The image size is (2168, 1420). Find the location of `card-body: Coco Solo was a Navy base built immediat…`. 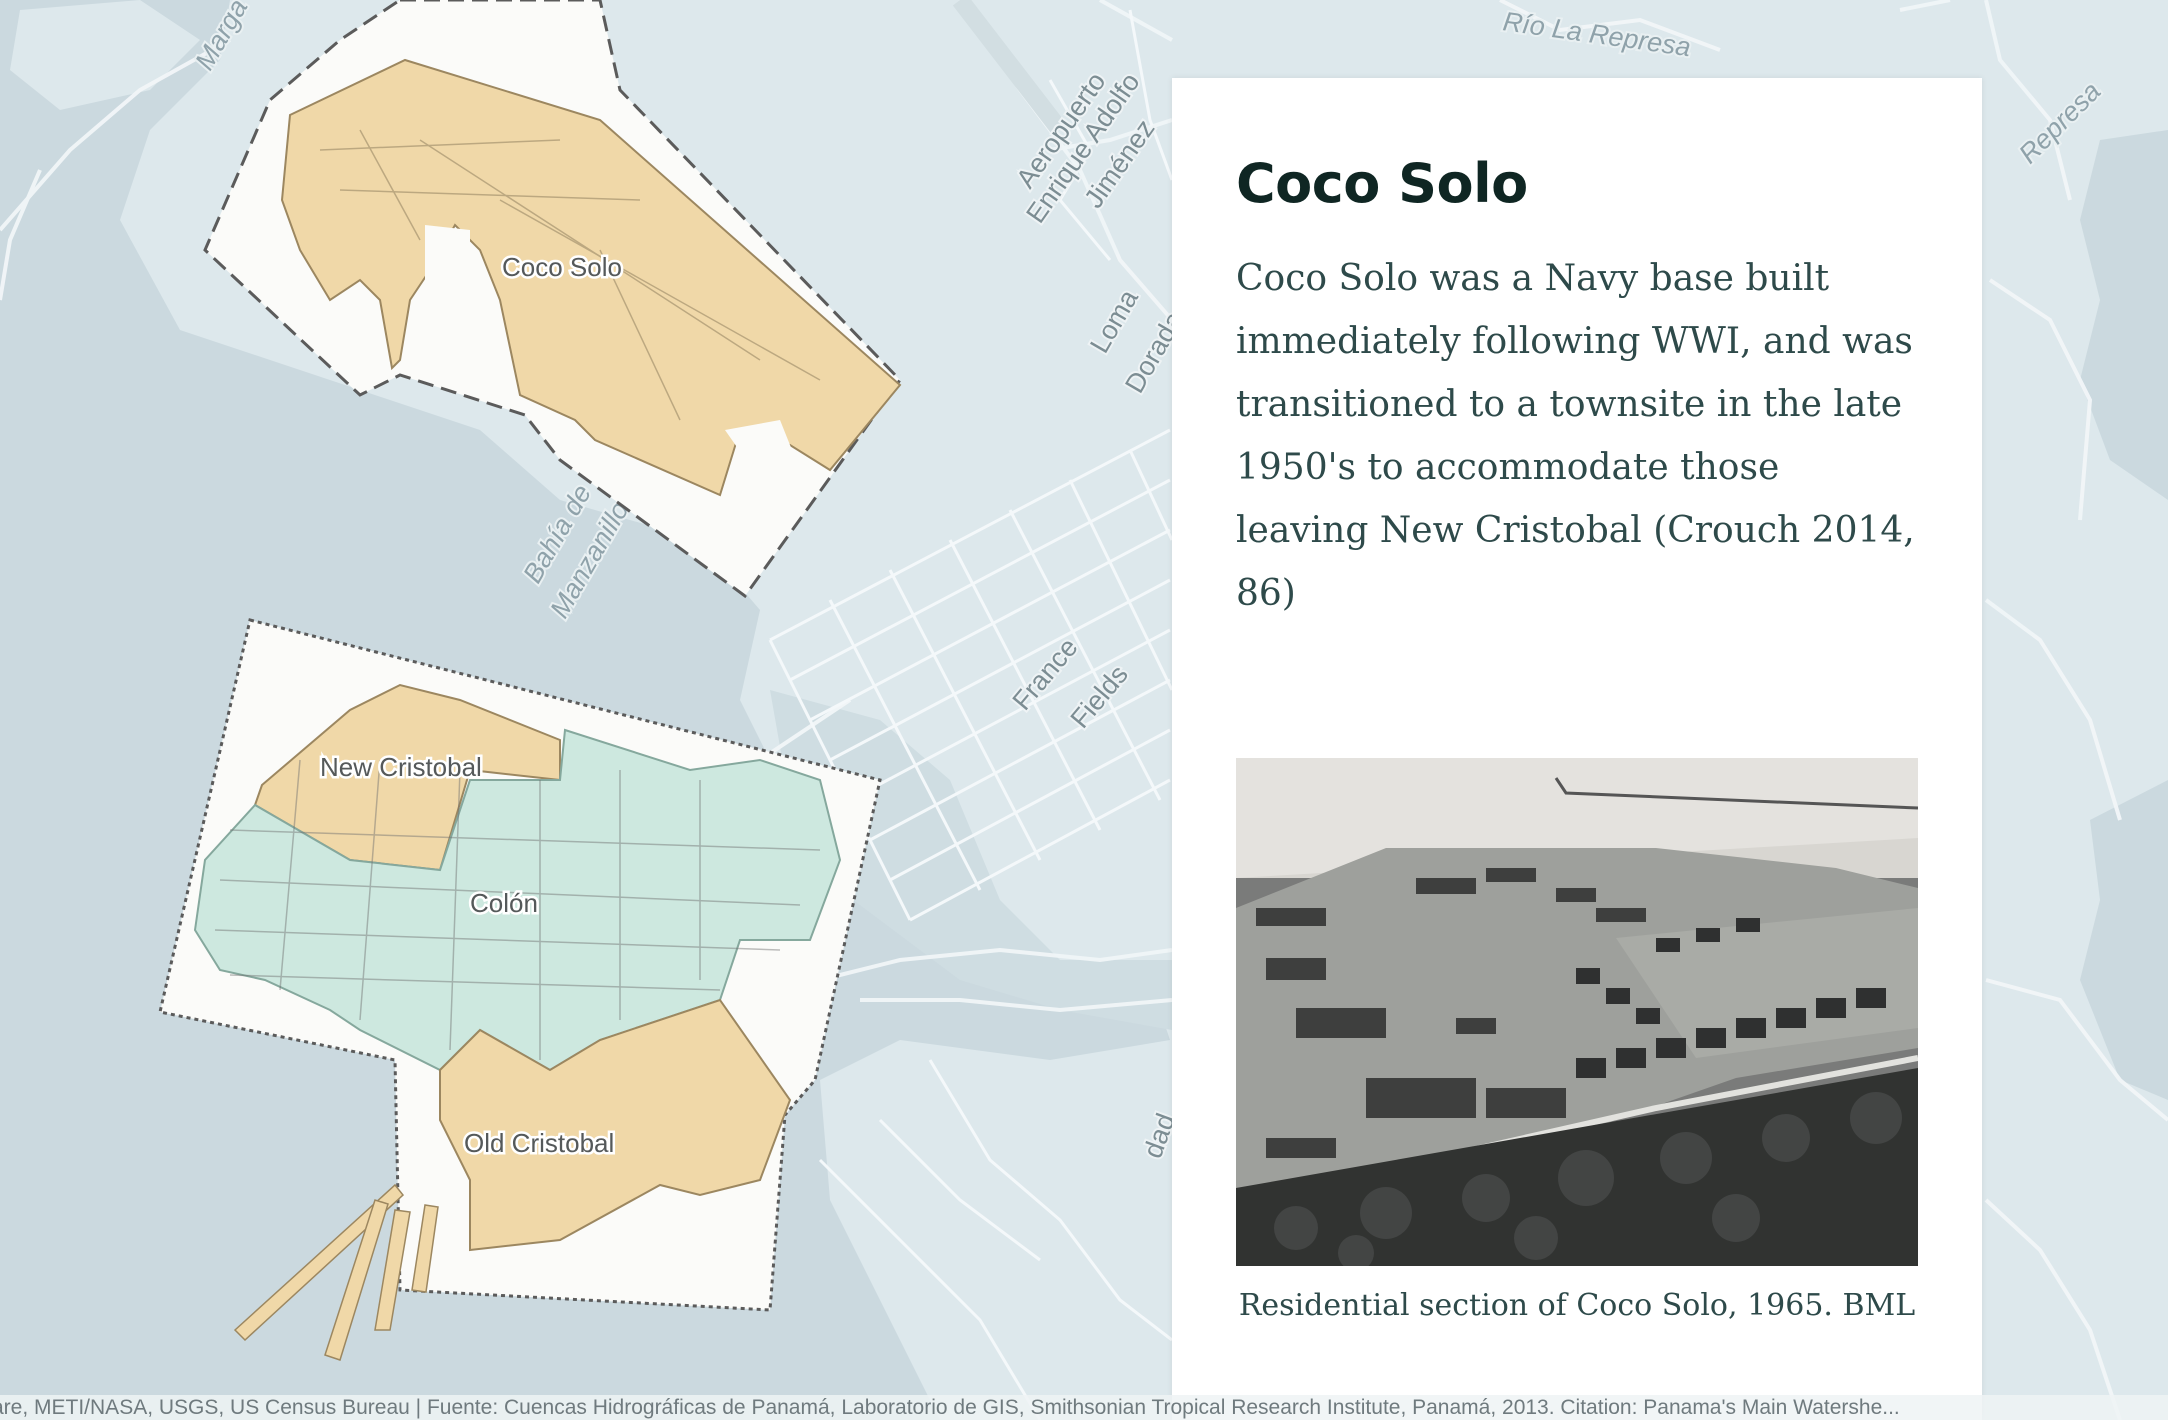

card-body: Coco Solo was a Navy base built immediat… is located at coordinates (1575, 436).